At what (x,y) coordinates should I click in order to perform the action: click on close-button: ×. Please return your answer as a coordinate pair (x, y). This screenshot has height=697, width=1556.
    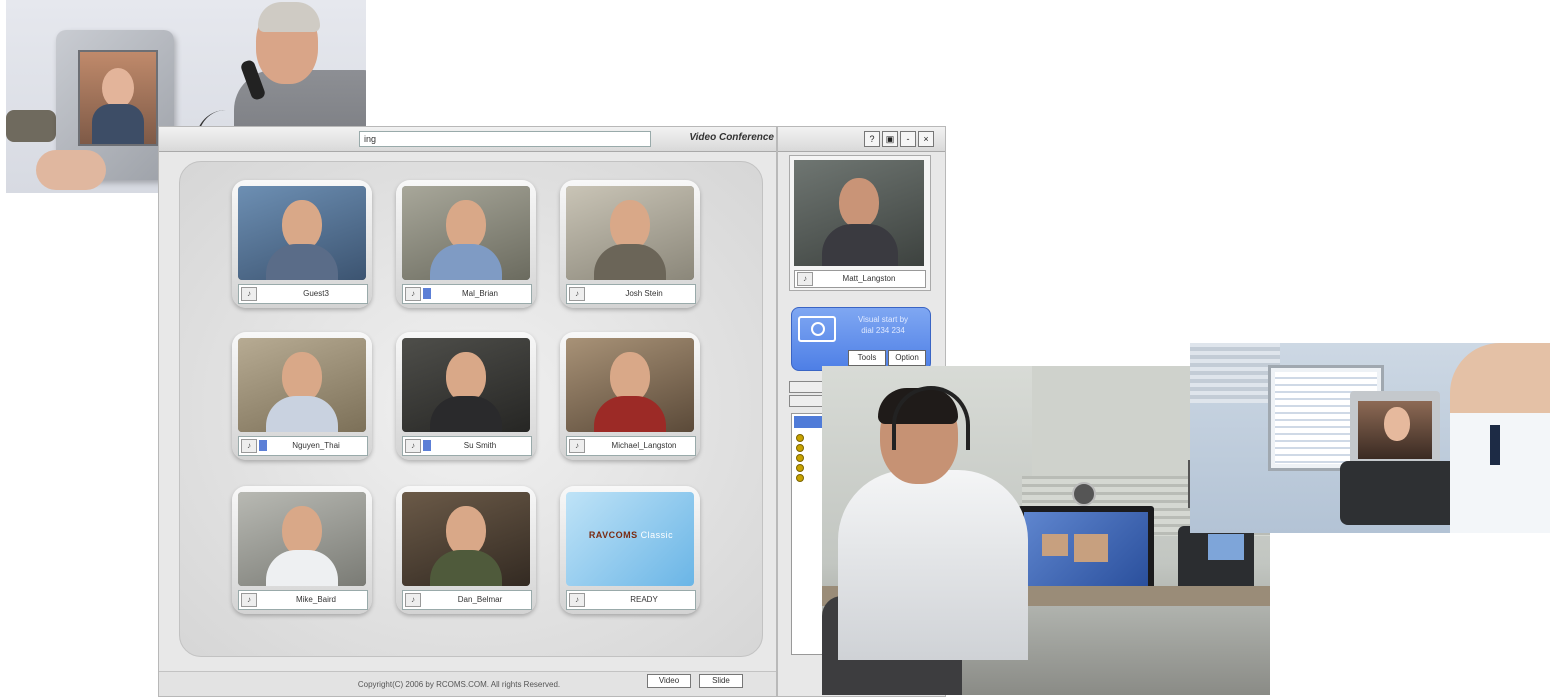
    Looking at the image, I should click on (926, 139).